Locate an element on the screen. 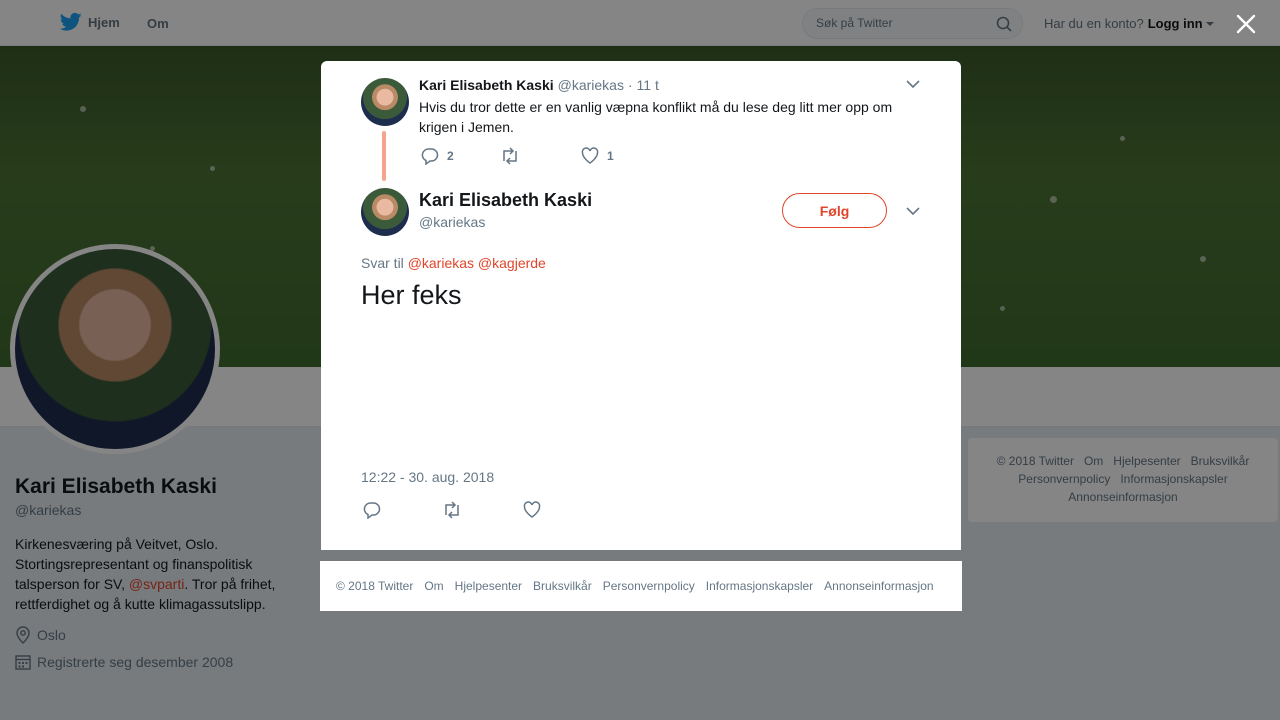 This screenshot has height=720, width=1280. main-tweet-avatar is located at coordinates (385, 212).